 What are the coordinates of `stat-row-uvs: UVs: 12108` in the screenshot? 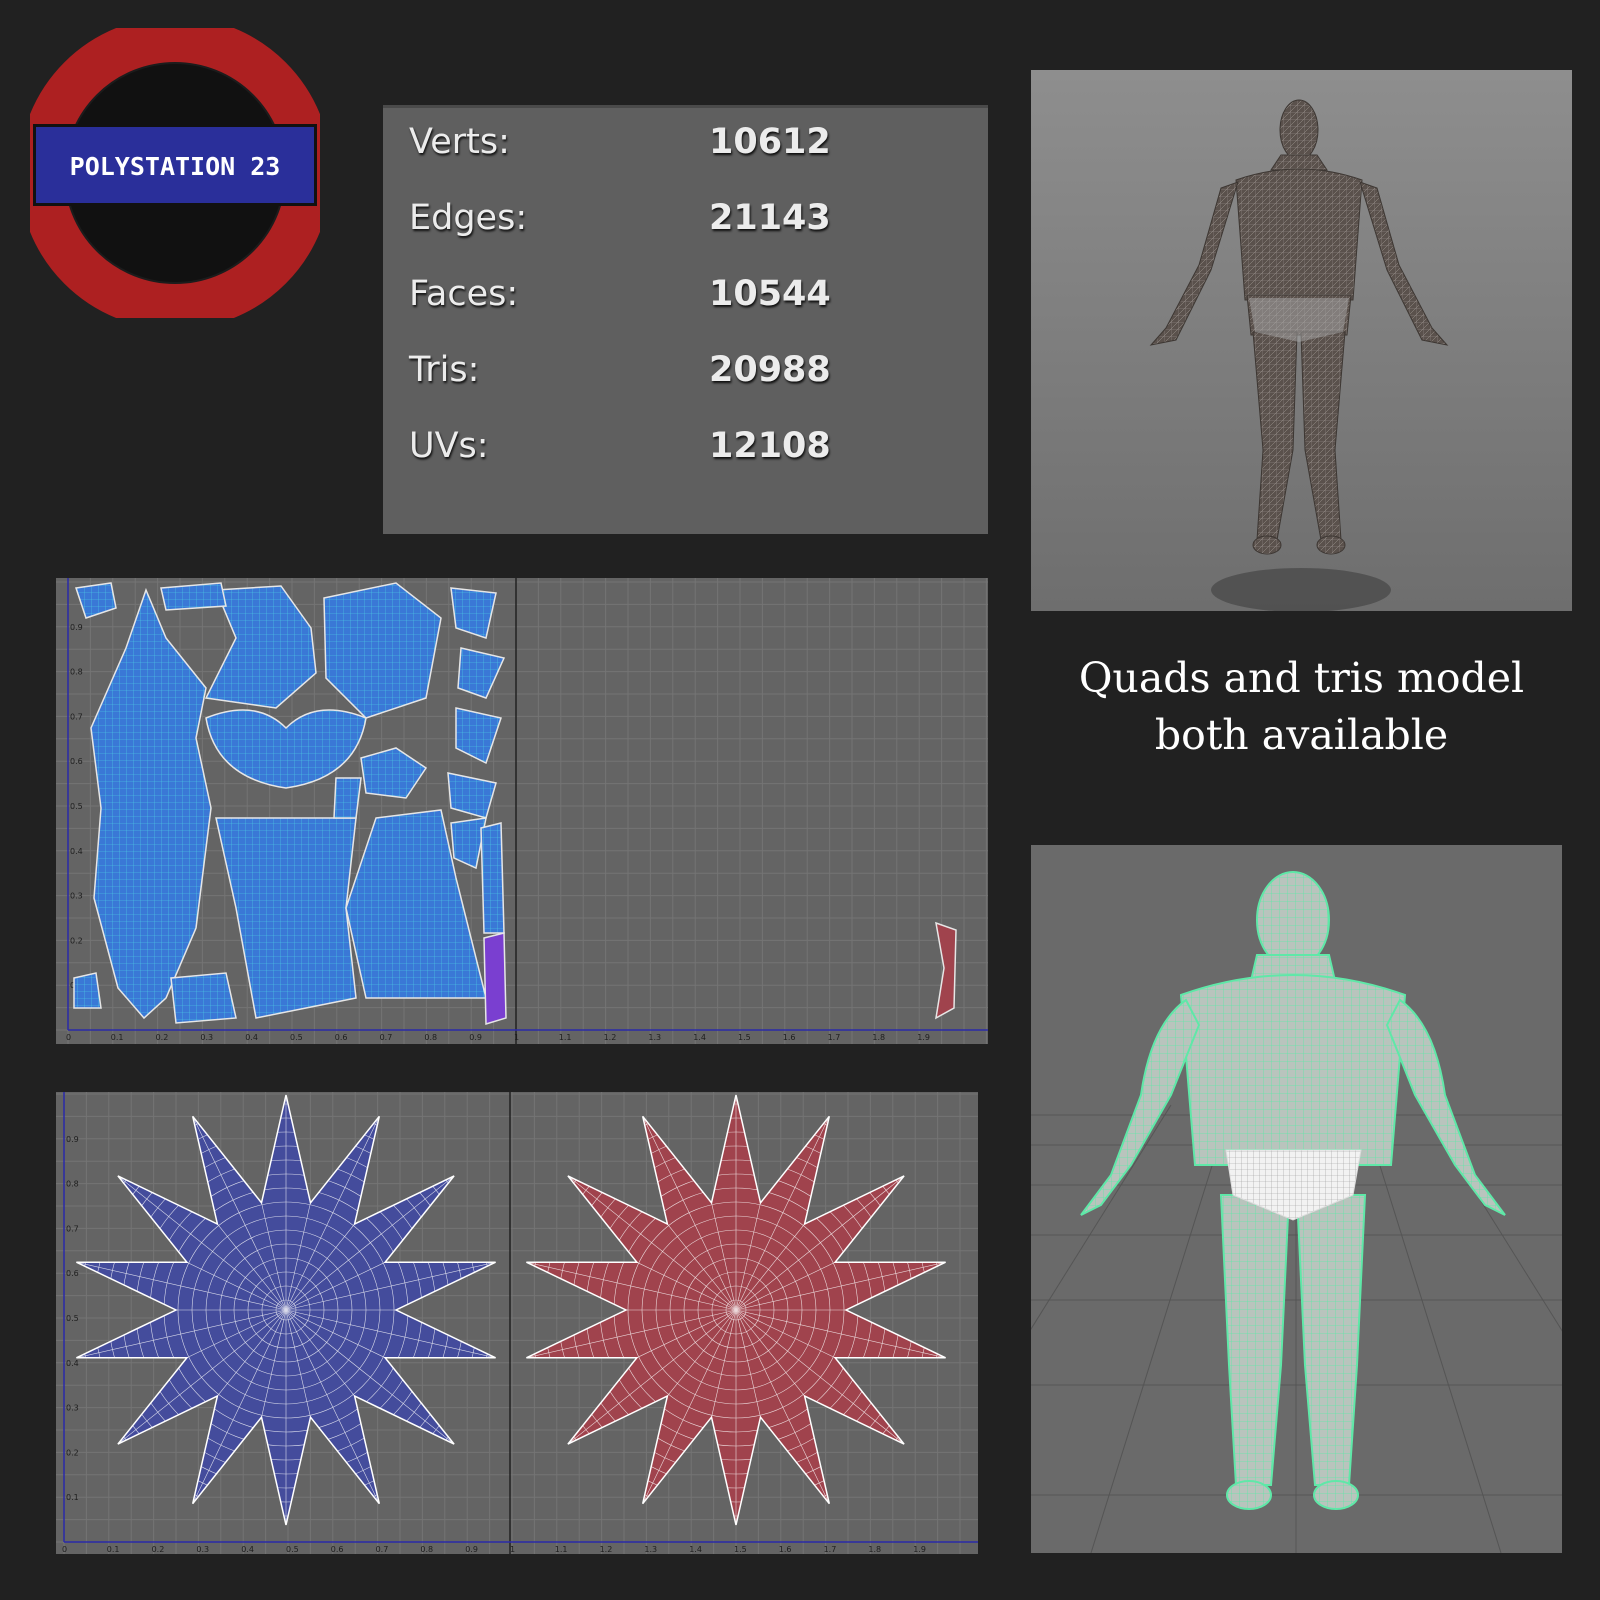 It's located at (689, 451).